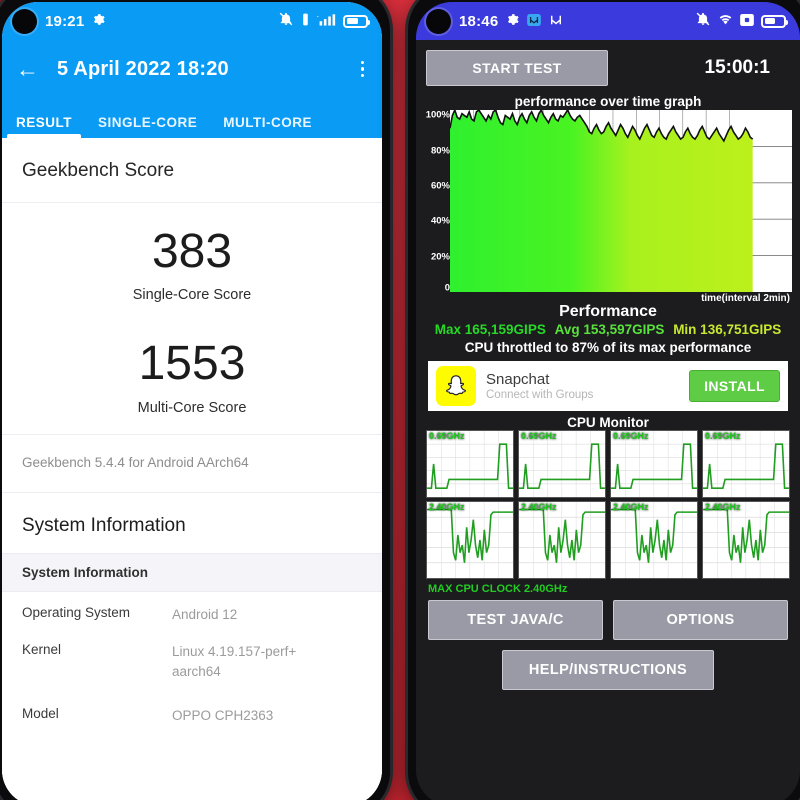 The image size is (800, 800). Describe the element at coordinates (540, 395) in the screenshot. I see `ad-subtitle: Connect with Groups` at that location.